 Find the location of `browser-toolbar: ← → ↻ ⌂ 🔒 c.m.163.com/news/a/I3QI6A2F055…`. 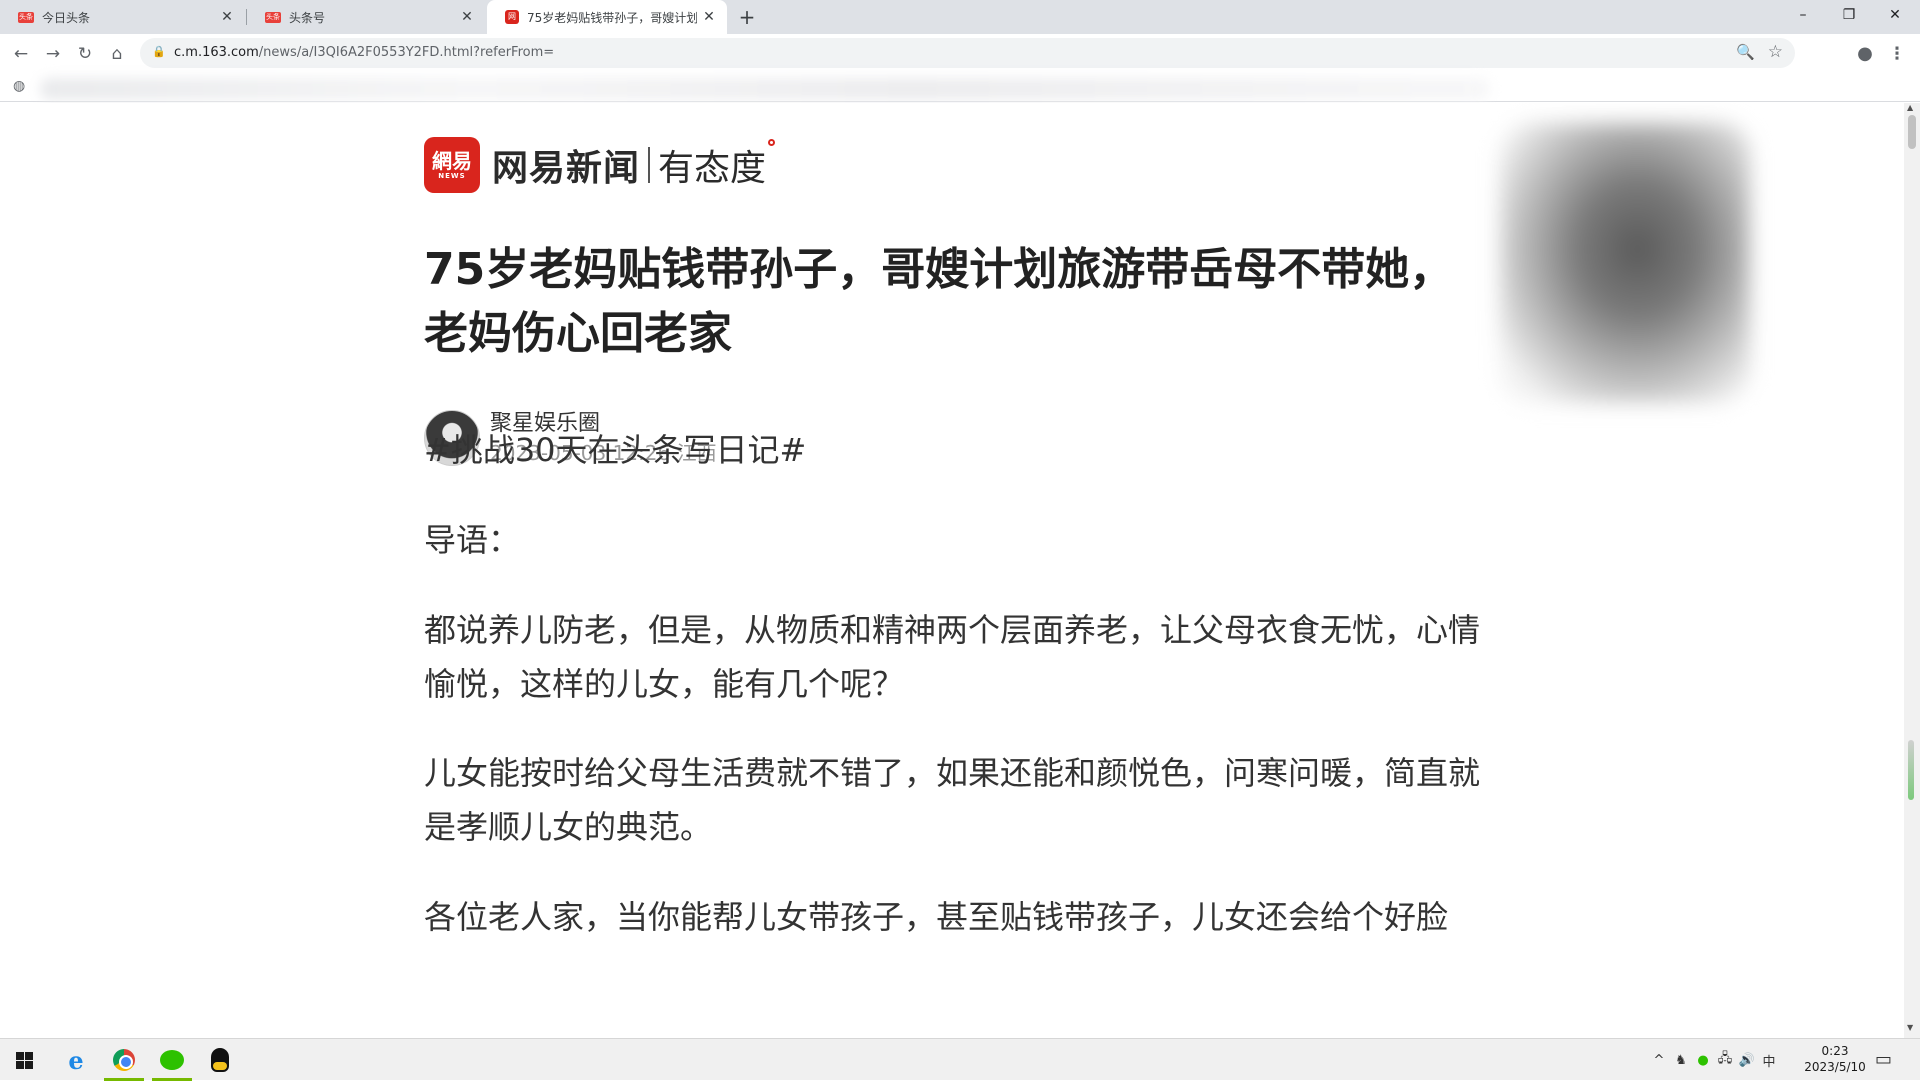

browser-toolbar: ← → ↻ ⌂ 🔒 c.m.163.com/news/a/I3QI6A2F055… is located at coordinates (960, 53).